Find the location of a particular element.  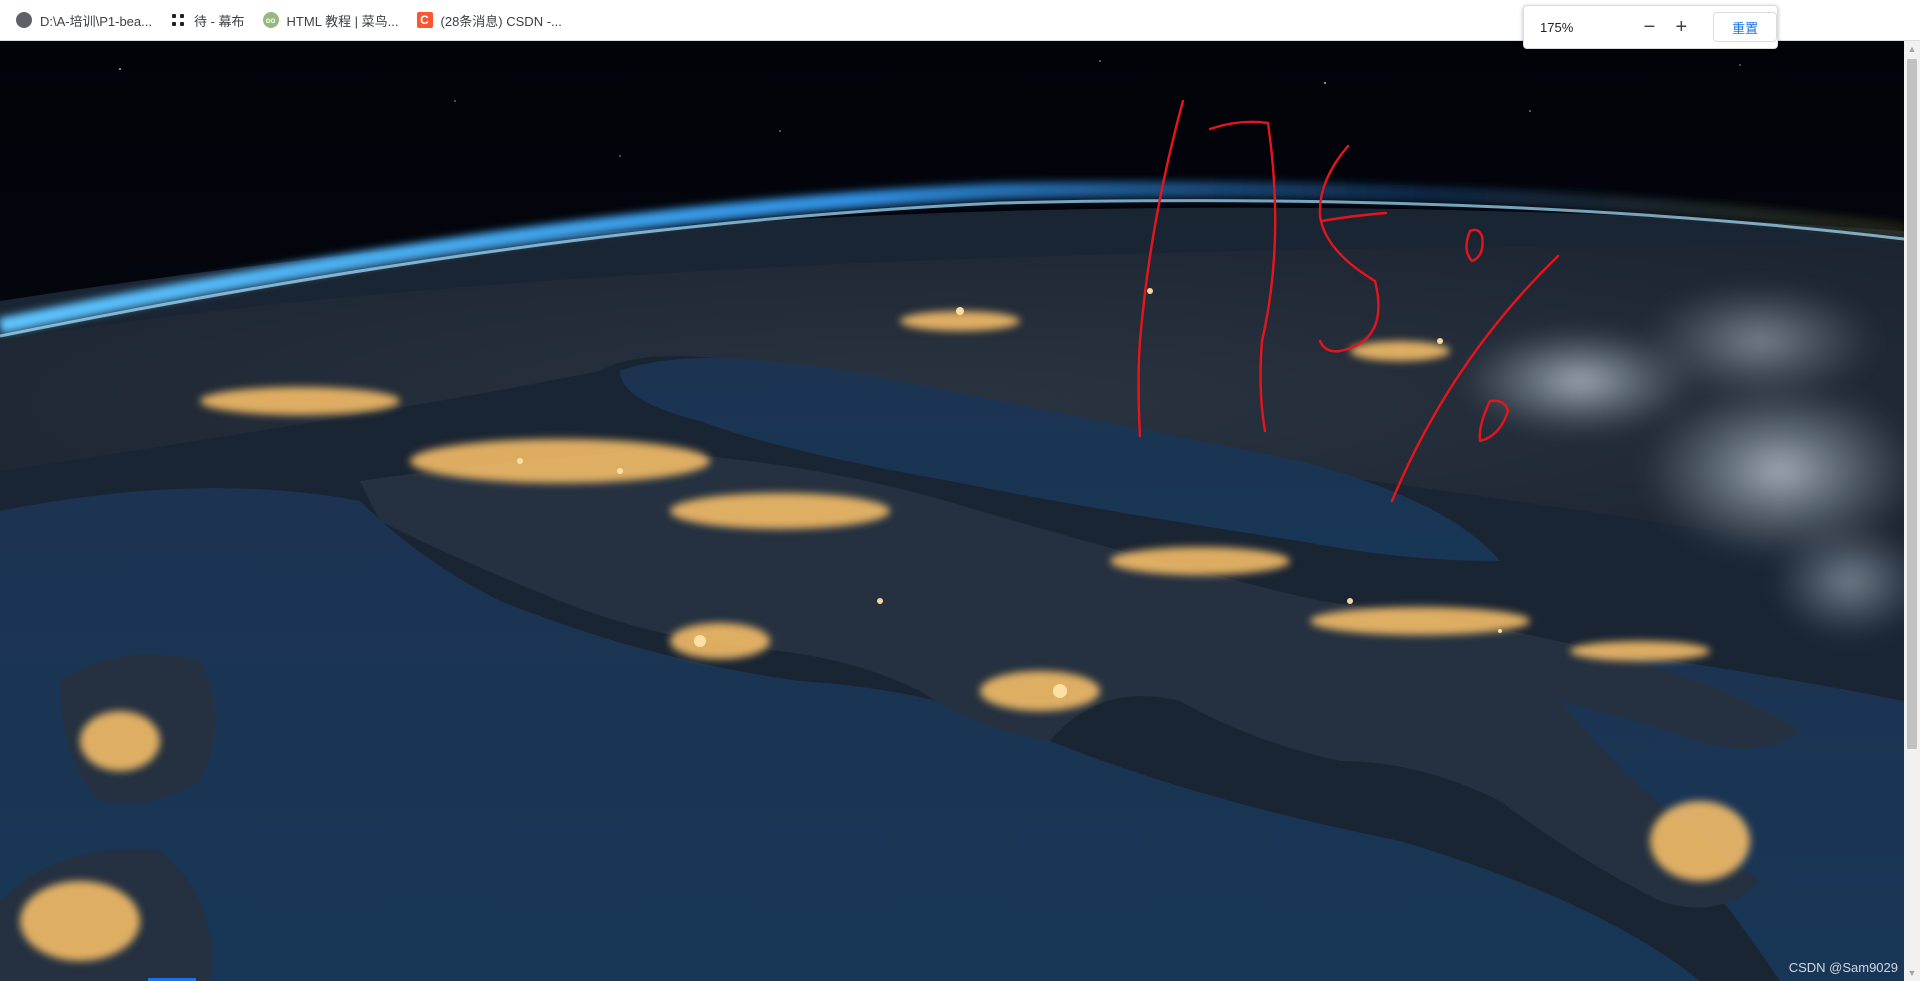

scroll-up-icon: ▲ is located at coordinates (1912, 49).